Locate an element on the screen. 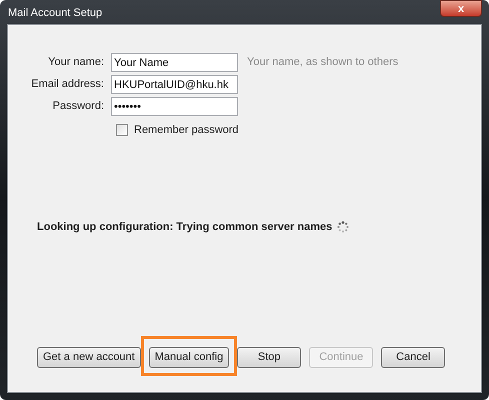 The width and height of the screenshot is (489, 400). dialog-button: Manual config is located at coordinates (189, 357).